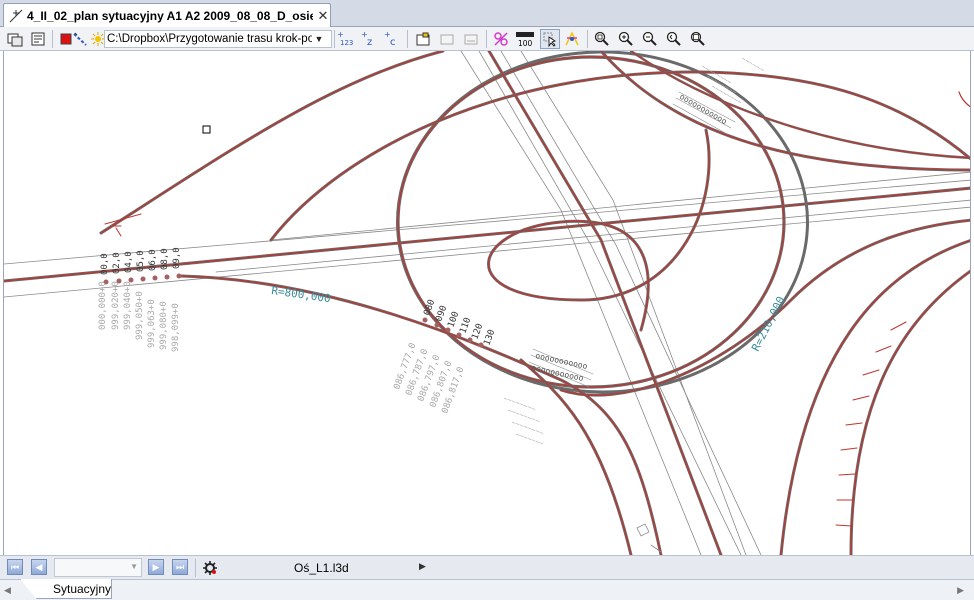 This screenshot has height=600, width=974. What do you see at coordinates (501, 39) in the screenshot?
I see `snap-icon` at bounding box center [501, 39].